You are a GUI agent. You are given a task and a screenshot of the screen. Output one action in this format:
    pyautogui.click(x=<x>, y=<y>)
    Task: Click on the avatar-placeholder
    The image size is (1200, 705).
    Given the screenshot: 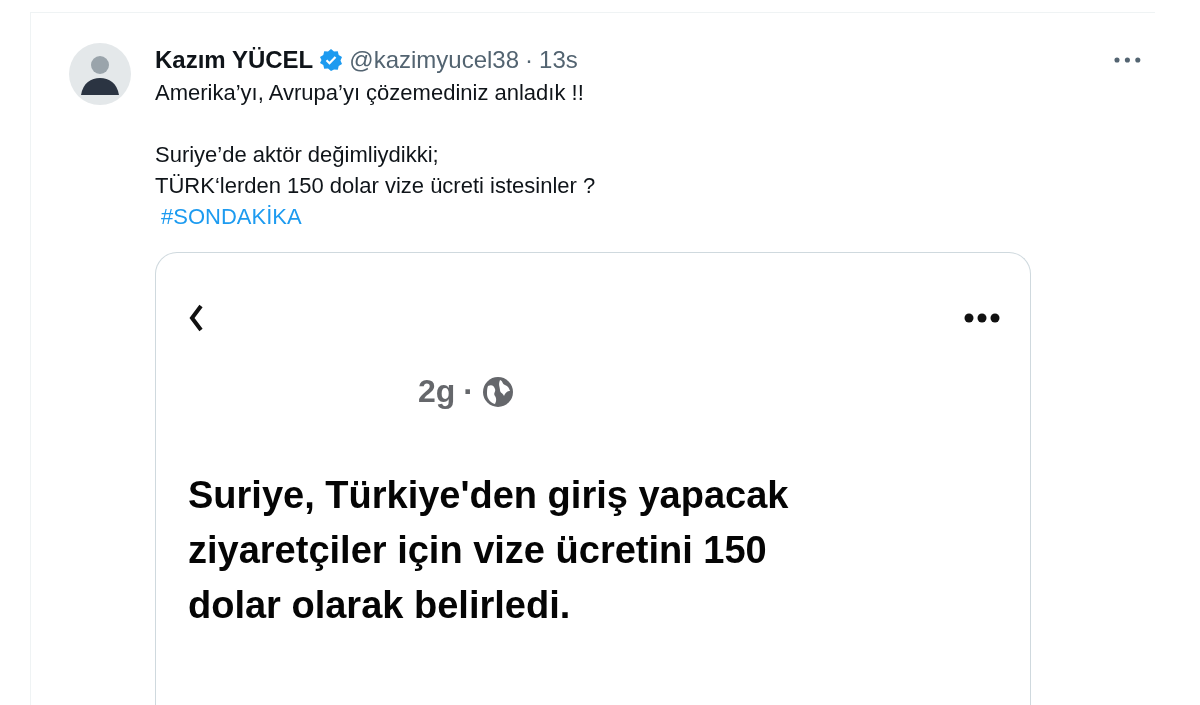 What is the action you would take?
    pyautogui.click(x=100, y=74)
    